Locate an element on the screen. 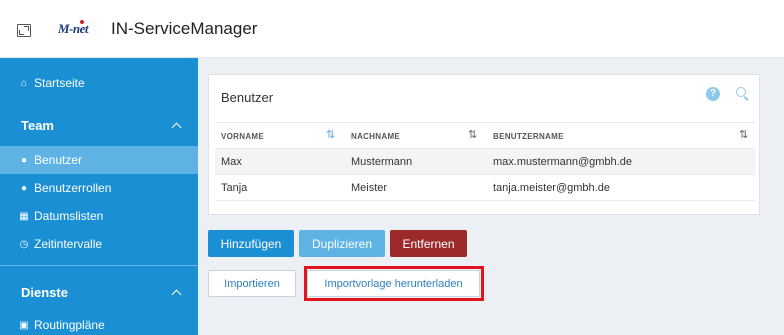 The height and width of the screenshot is (335, 784). home-icon: ⌂ is located at coordinates (24, 83).